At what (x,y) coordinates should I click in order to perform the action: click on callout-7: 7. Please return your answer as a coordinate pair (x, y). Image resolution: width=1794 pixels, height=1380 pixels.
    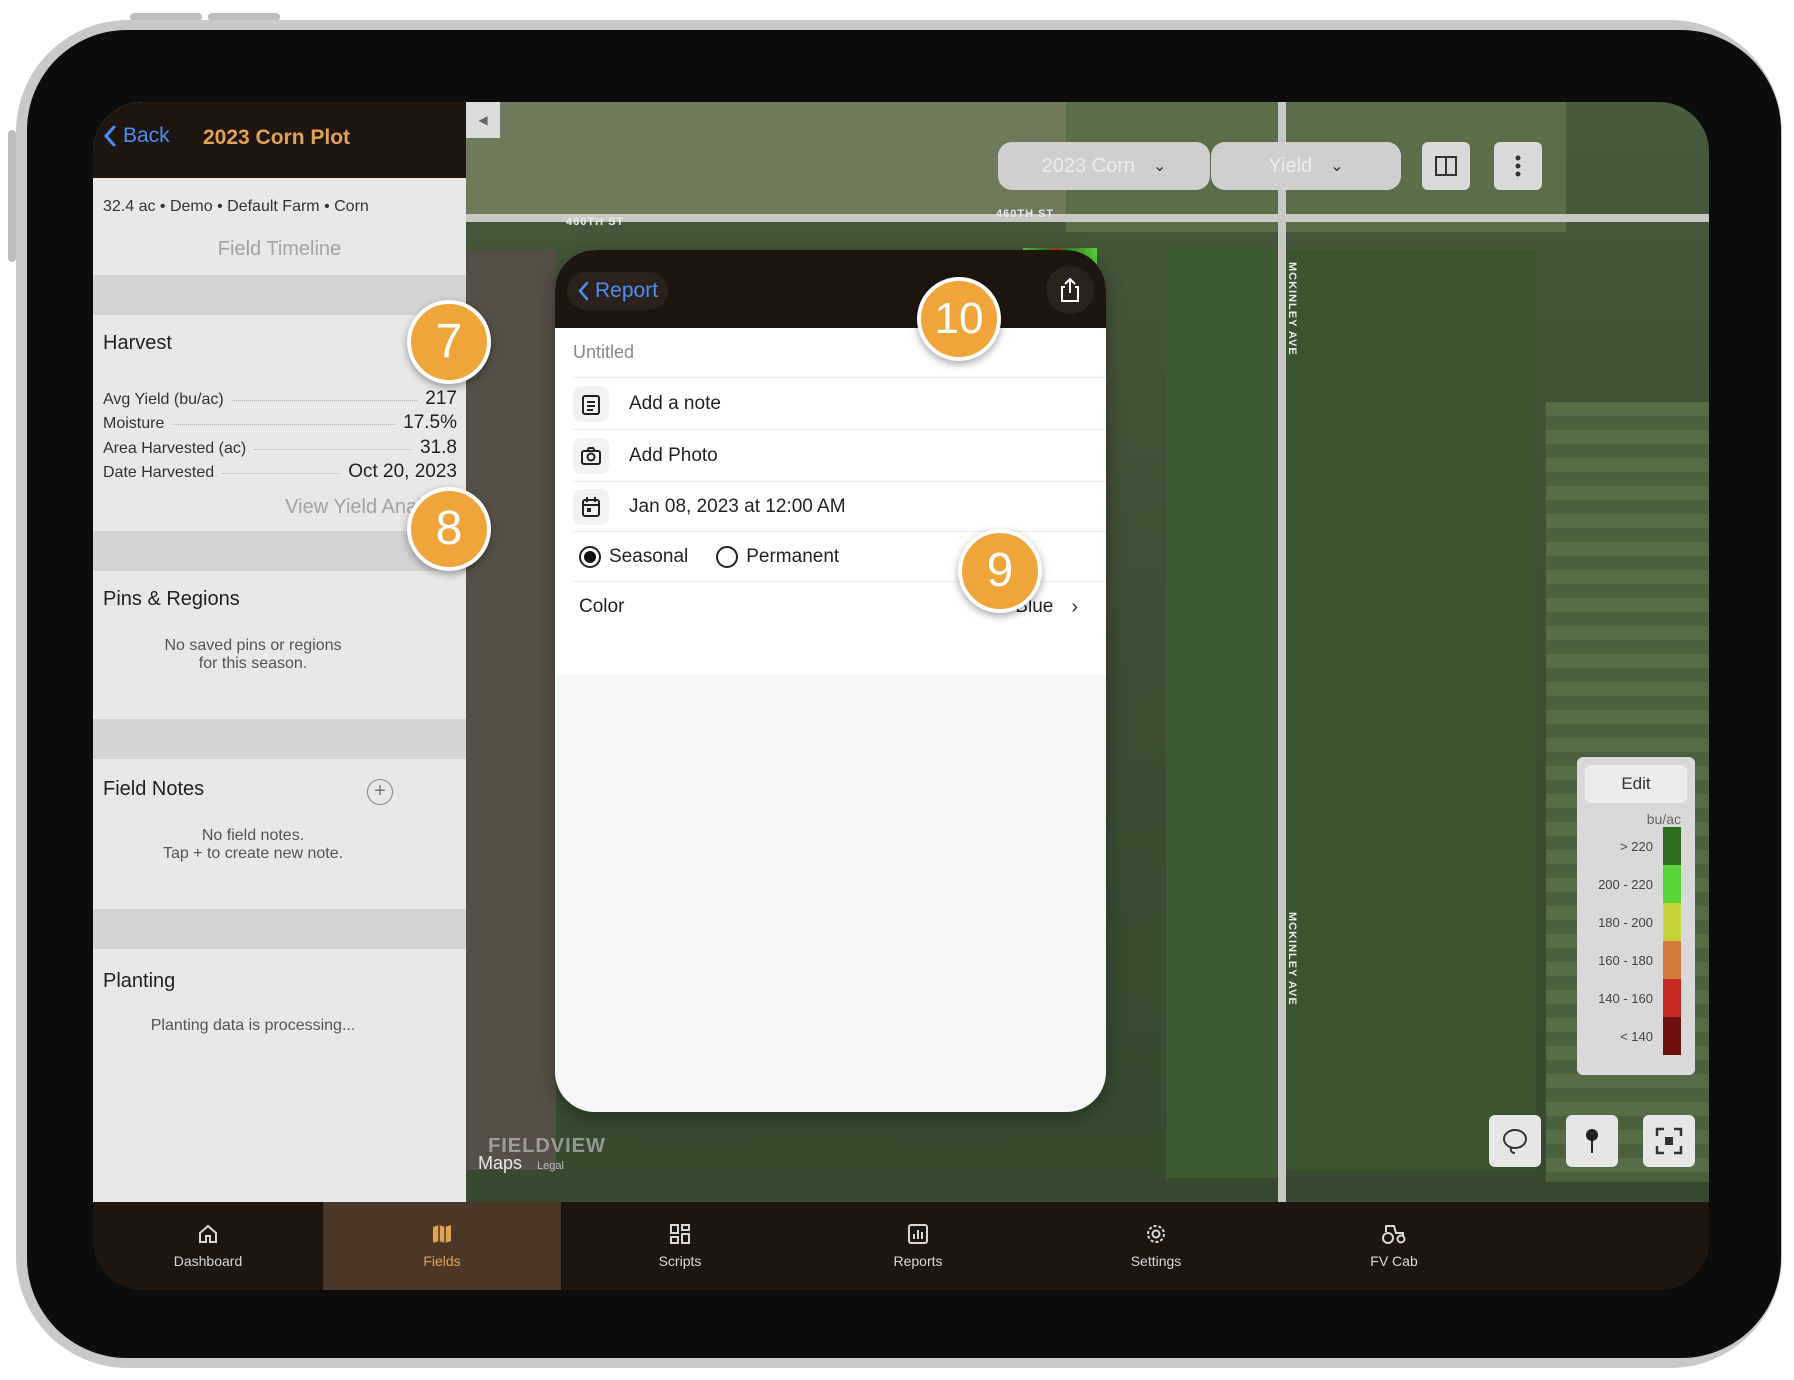
    Looking at the image, I should click on (449, 342).